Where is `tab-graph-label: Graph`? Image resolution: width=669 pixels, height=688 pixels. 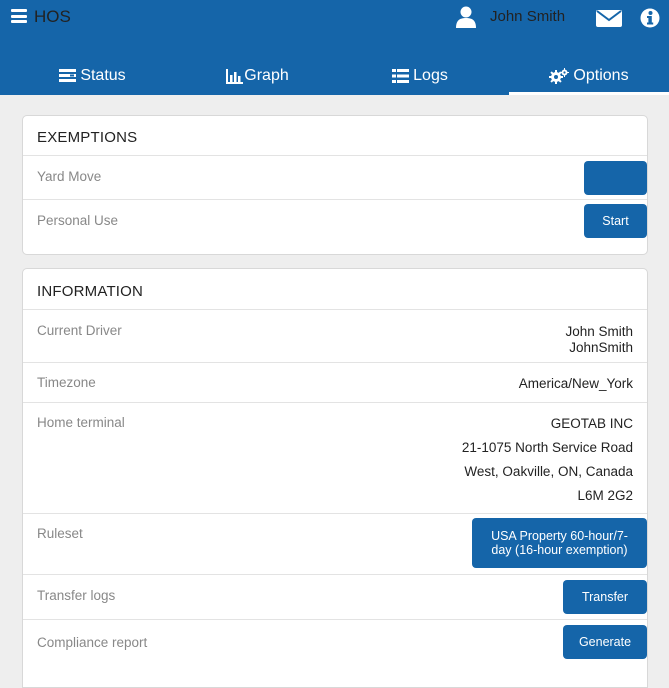
tab-graph-label: Graph is located at coordinates (266, 75).